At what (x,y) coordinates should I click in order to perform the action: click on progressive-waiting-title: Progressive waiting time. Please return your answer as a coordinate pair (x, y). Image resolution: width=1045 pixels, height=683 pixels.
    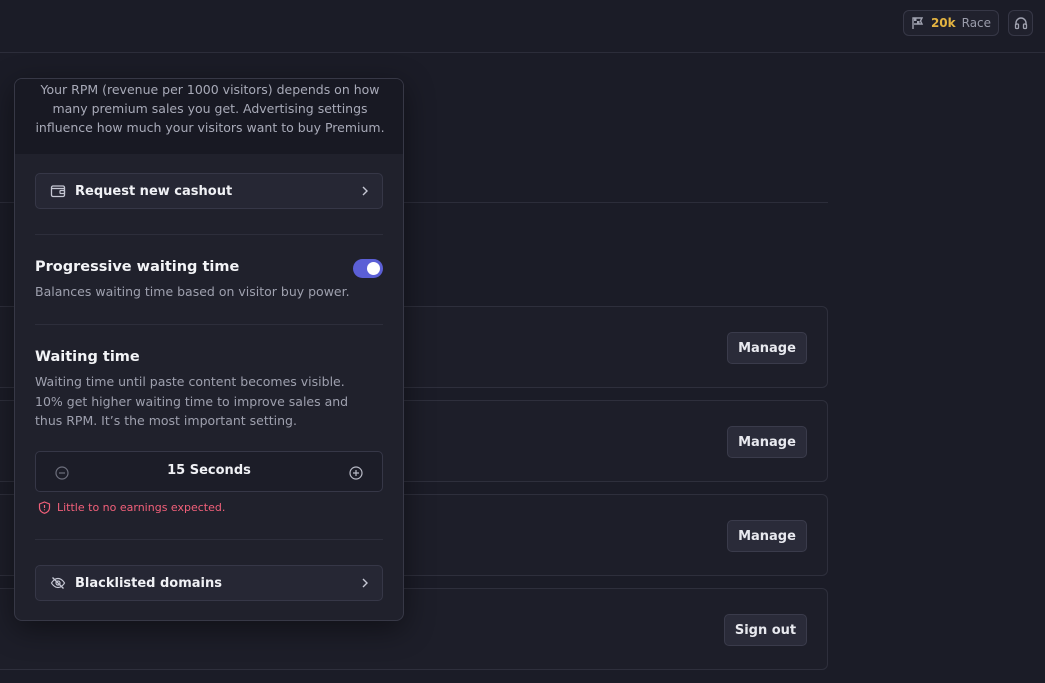
    Looking at the image, I should click on (137, 267).